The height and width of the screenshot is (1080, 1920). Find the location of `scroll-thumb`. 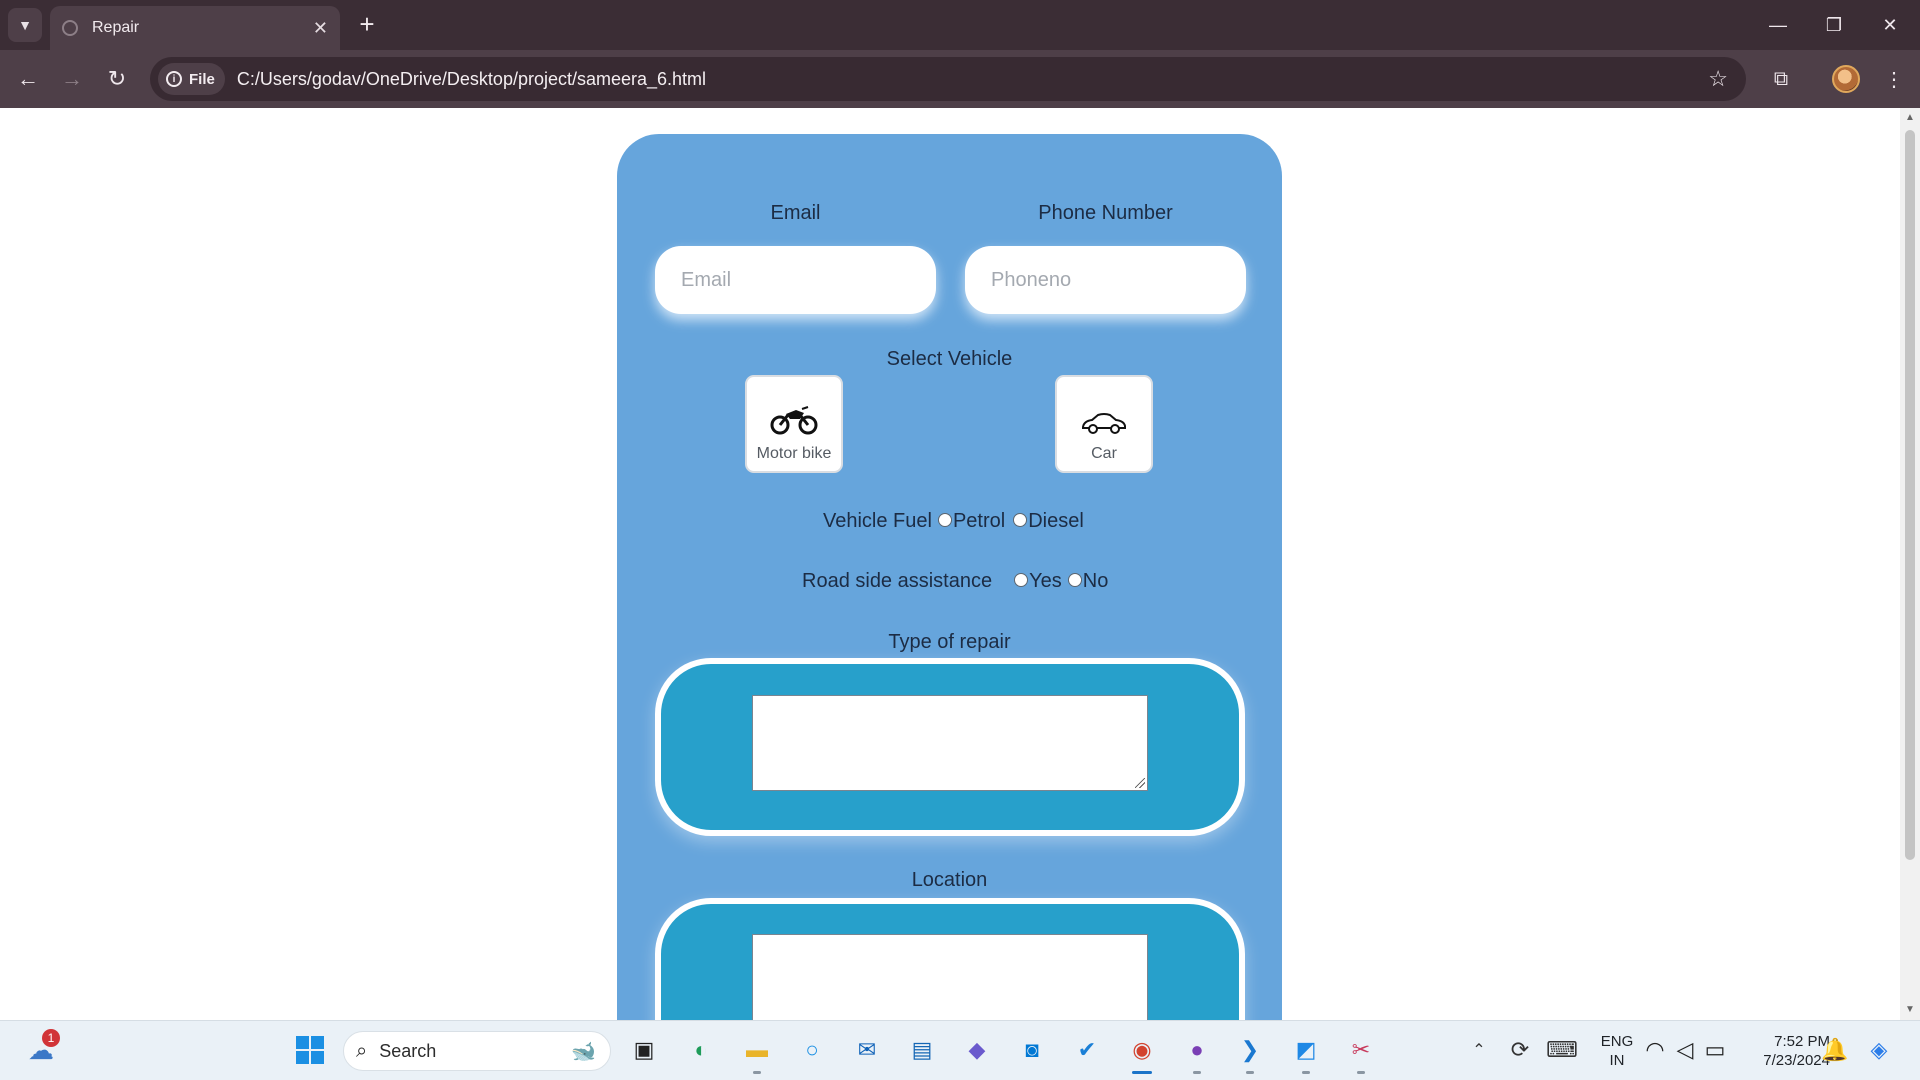

scroll-thumb is located at coordinates (1910, 495).